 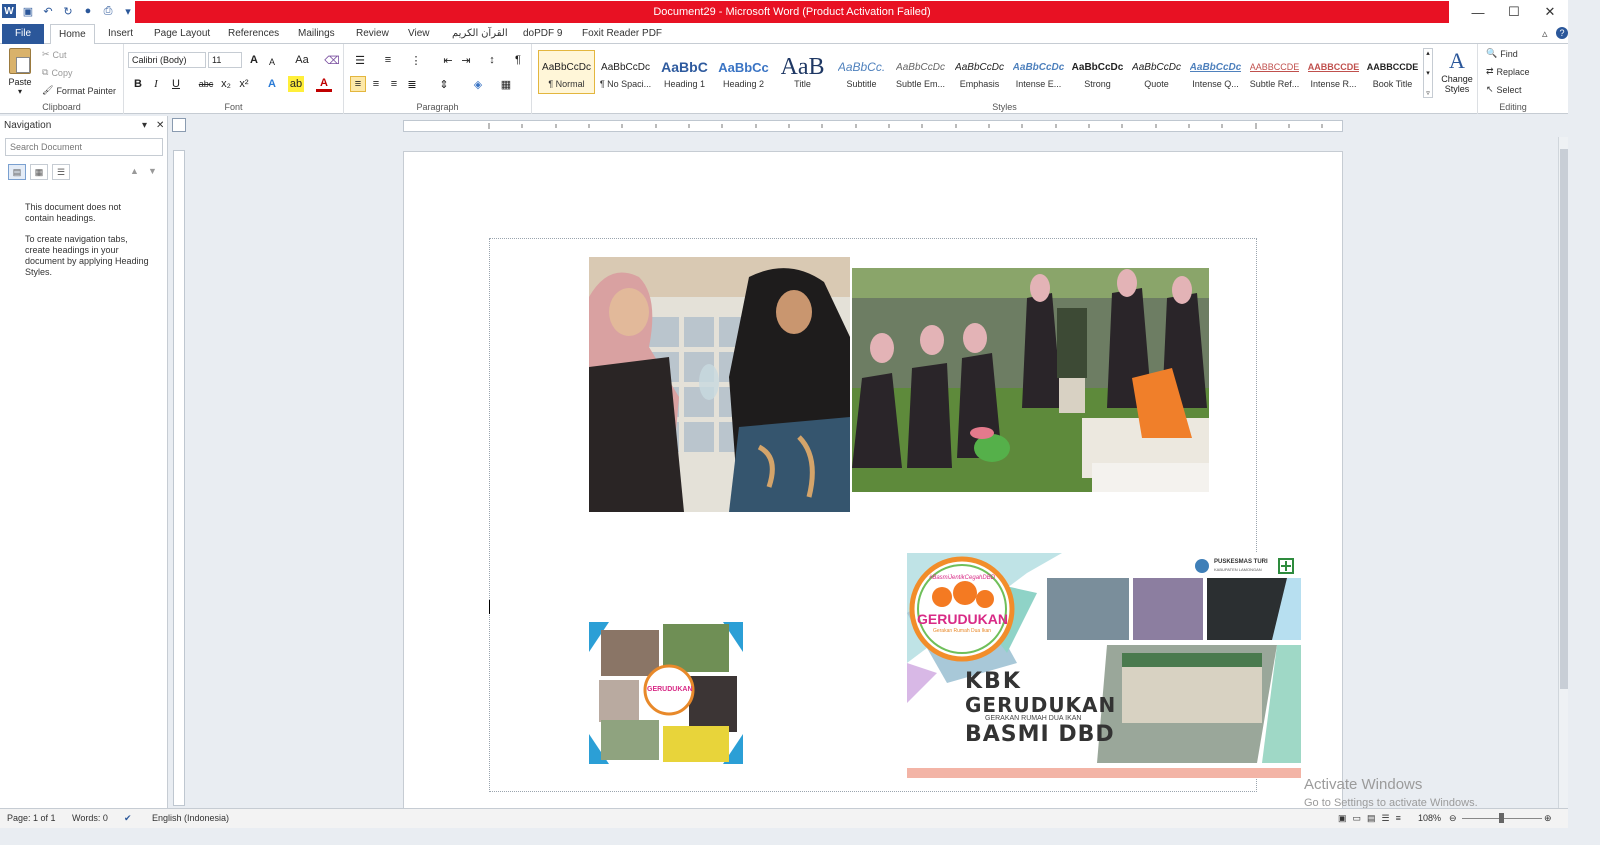 I want to click on numbering-icon: ≡, so click(x=388, y=60).